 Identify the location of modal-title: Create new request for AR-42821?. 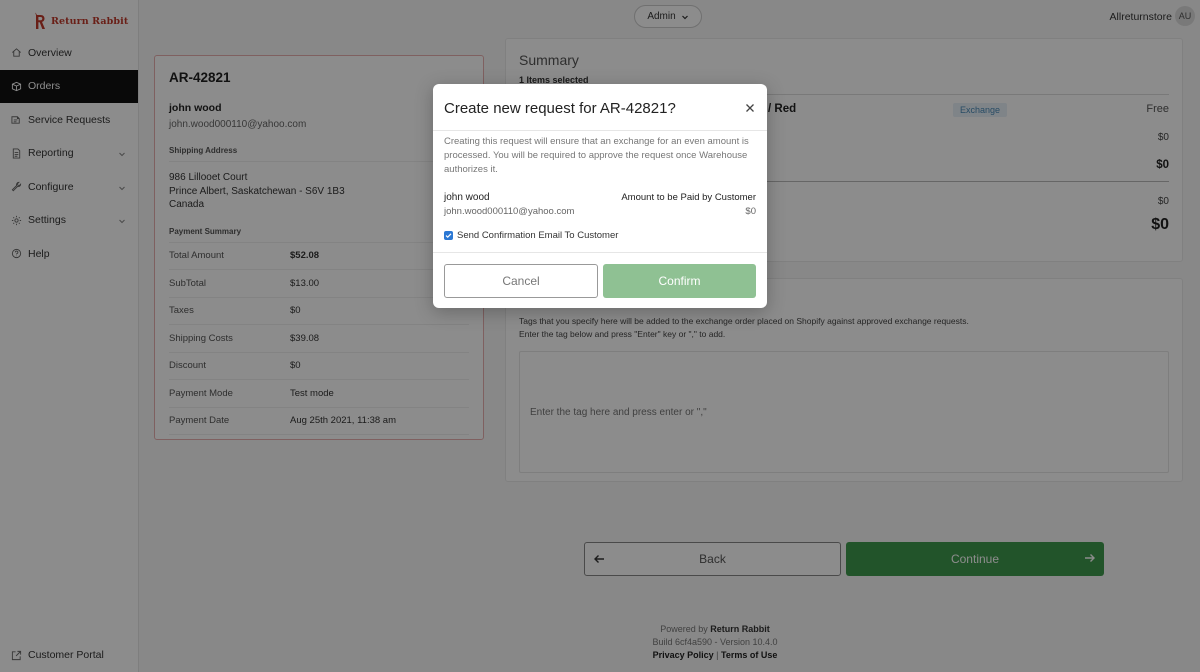
(560, 108).